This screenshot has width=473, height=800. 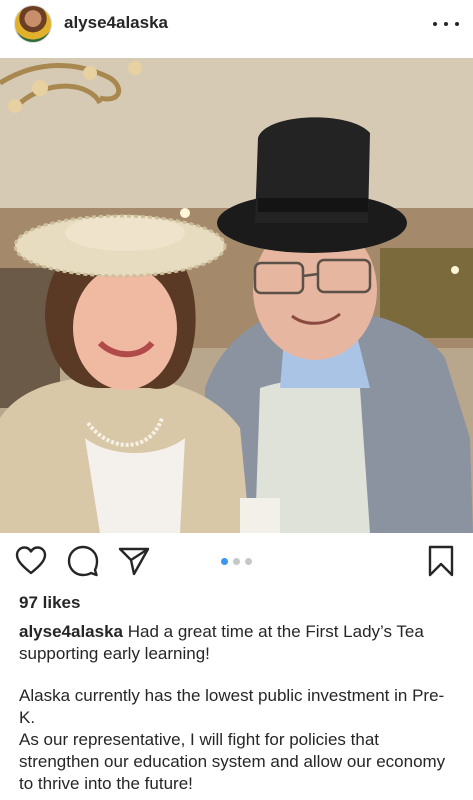 I want to click on post-header: alyse4alaska, so click(x=236, y=26).